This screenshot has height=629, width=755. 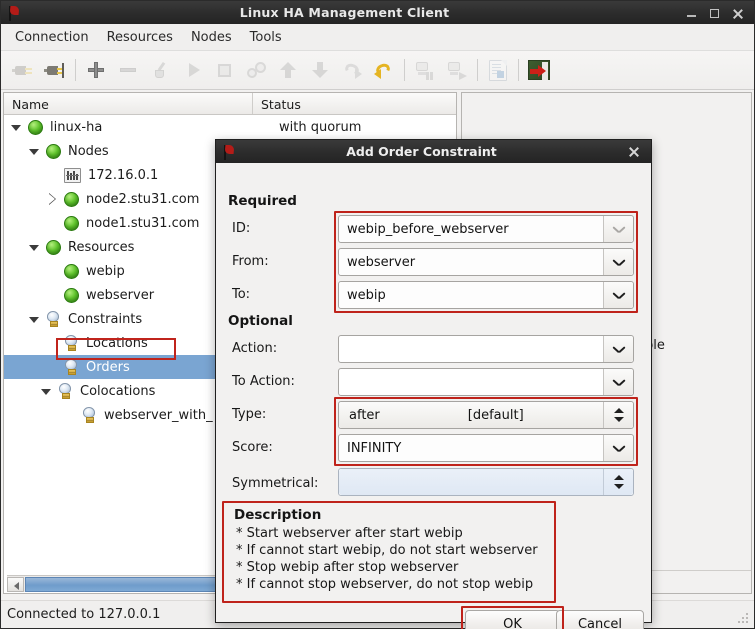 What do you see at coordinates (143, 199) in the screenshot?
I see `tree-row-label: node2.stu31.com` at bounding box center [143, 199].